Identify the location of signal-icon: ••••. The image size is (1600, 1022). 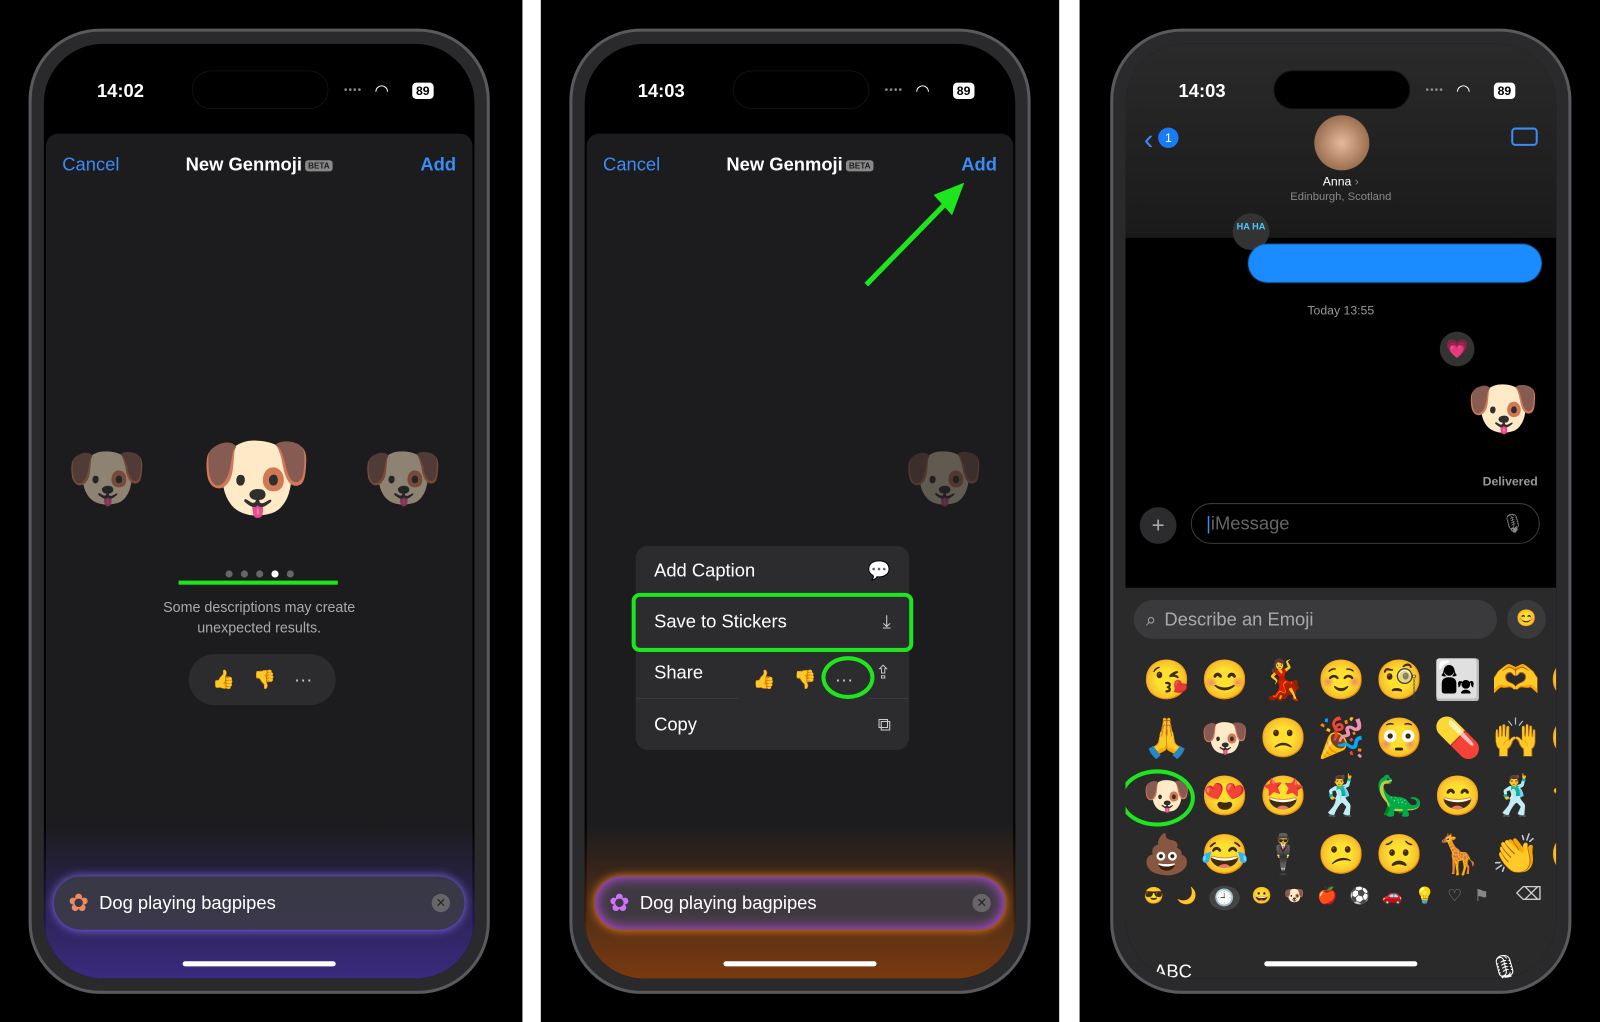
(894, 90).